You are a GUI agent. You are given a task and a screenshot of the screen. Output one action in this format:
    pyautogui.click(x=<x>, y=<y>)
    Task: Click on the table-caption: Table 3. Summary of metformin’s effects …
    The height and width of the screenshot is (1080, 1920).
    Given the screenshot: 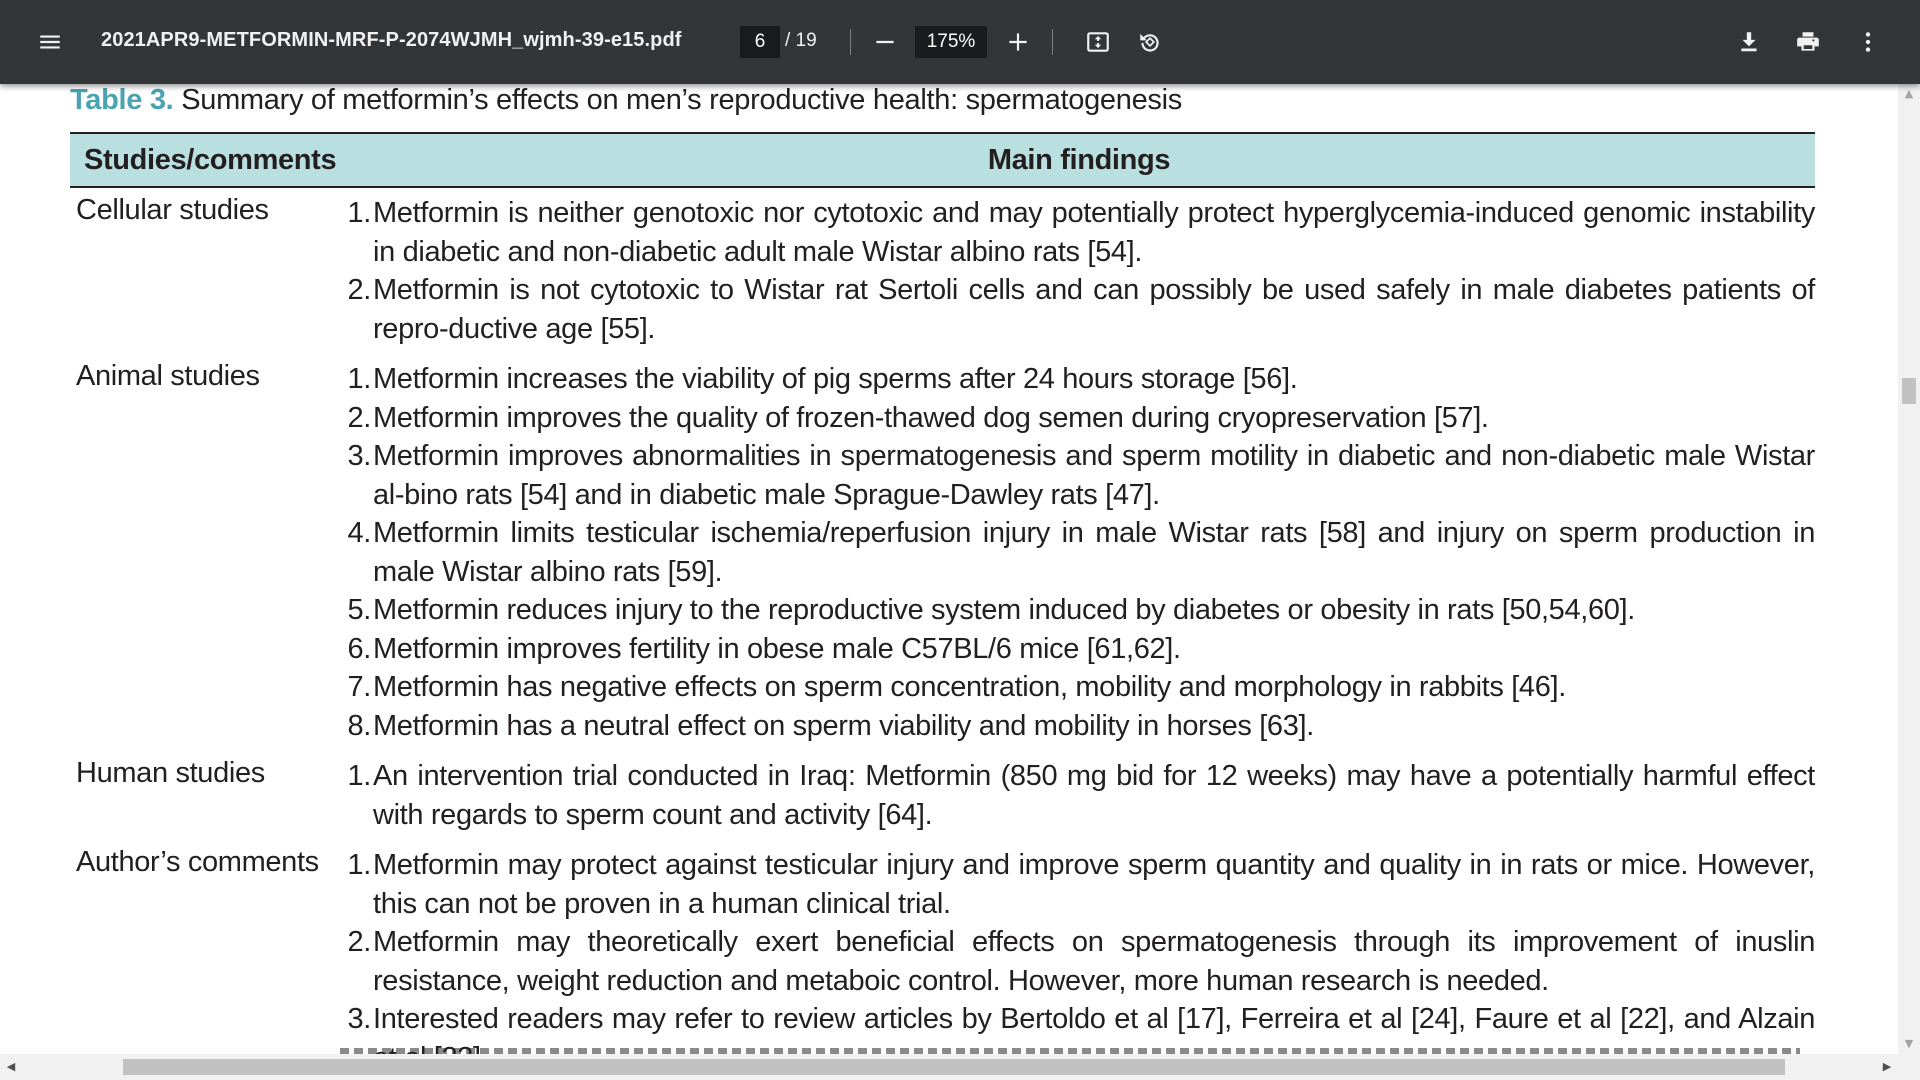 What is the action you would take?
    pyautogui.click(x=626, y=100)
    